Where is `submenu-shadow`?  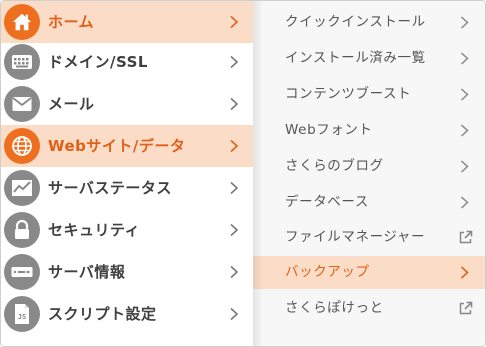 submenu-shadow is located at coordinates (258, 173).